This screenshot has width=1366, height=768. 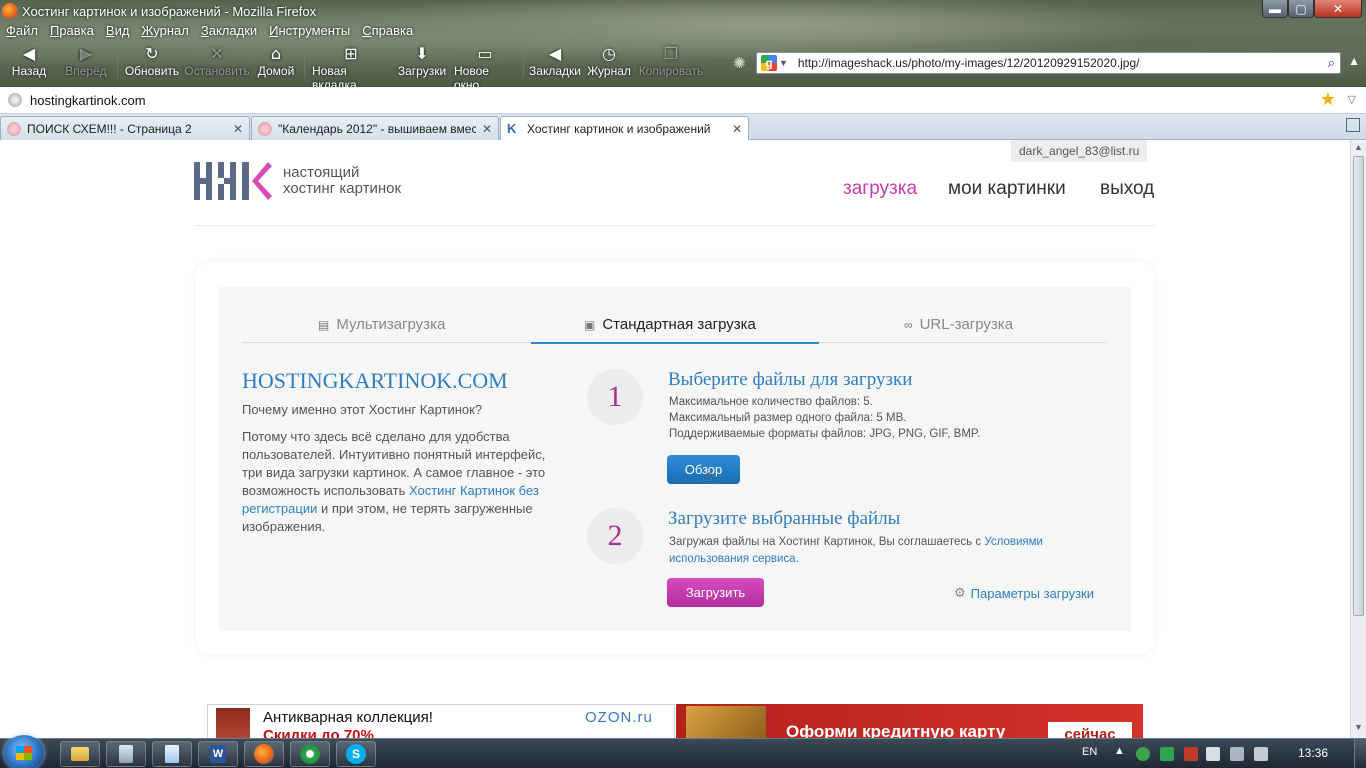 What do you see at coordinates (797, 559) in the screenshot?
I see `terms-text-part2: .` at bounding box center [797, 559].